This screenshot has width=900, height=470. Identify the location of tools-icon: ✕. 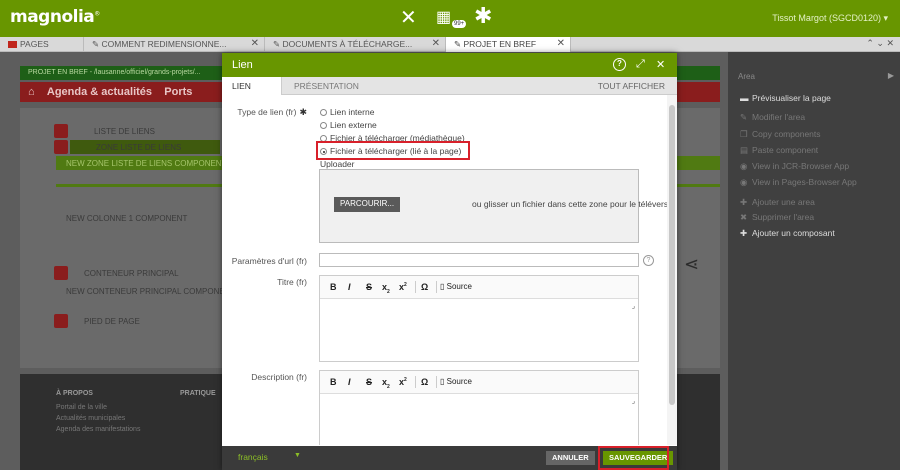
(408, 18).